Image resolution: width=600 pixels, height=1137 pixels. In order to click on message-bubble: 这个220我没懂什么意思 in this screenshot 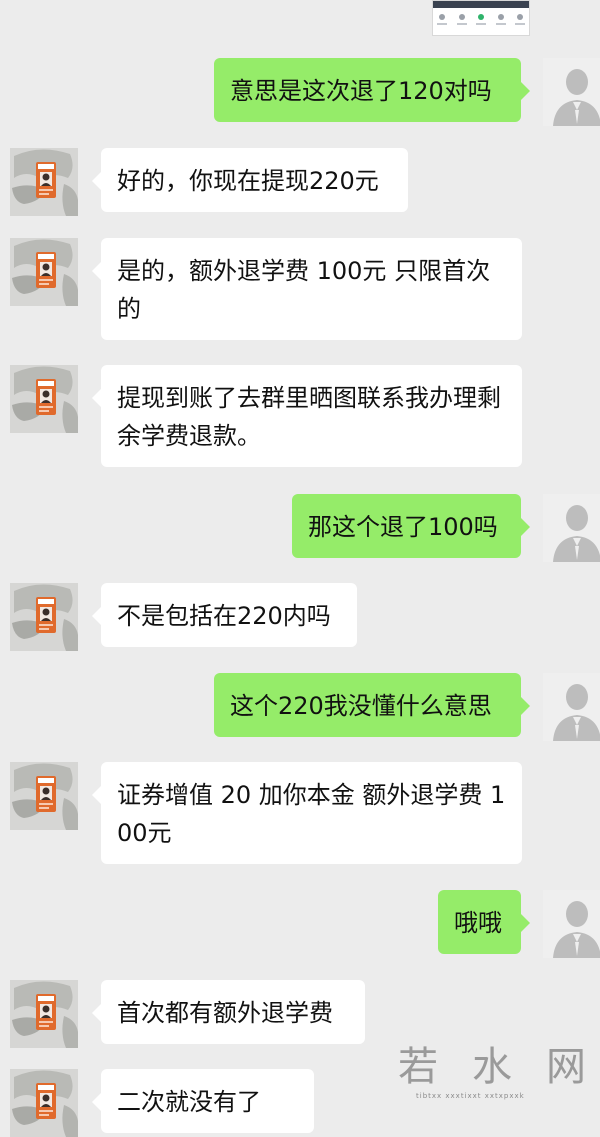, I will do `click(372, 705)`.